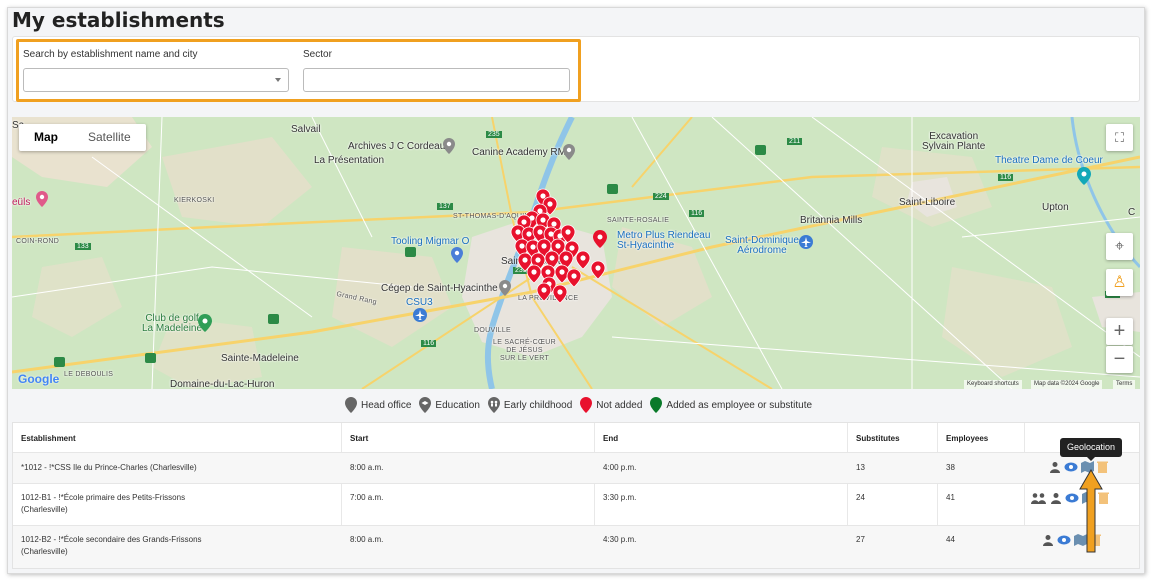 The width and height of the screenshot is (1153, 581). I want to click on cell-start: 7:00 a.m., so click(367, 497).